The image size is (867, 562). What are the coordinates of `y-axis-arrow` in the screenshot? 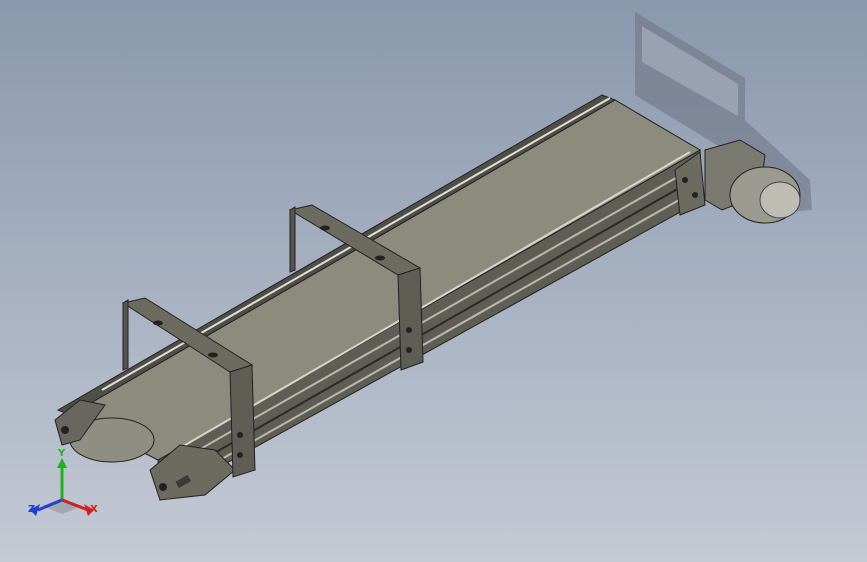 It's located at (62, 463).